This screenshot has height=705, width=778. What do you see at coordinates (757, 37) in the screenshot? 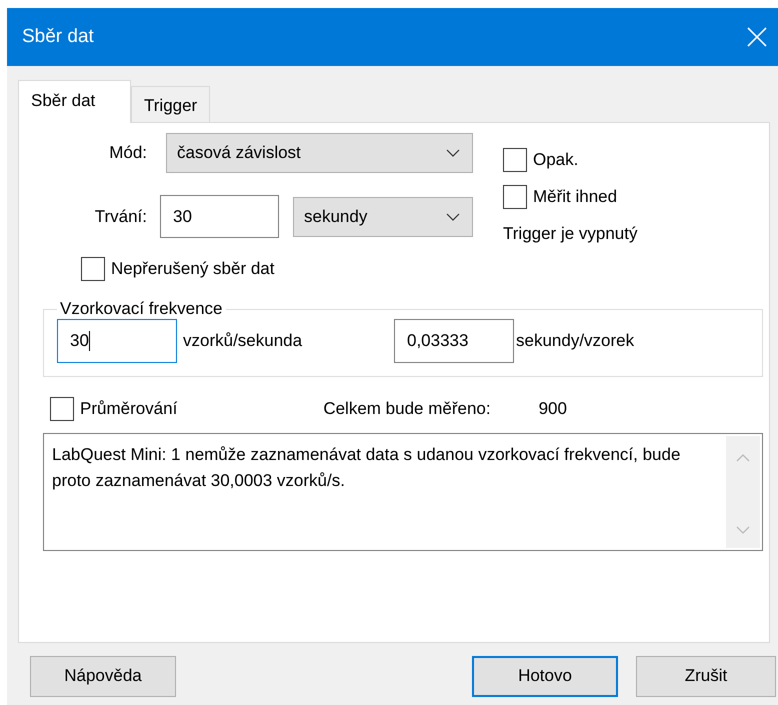
I see `close-icon` at bounding box center [757, 37].